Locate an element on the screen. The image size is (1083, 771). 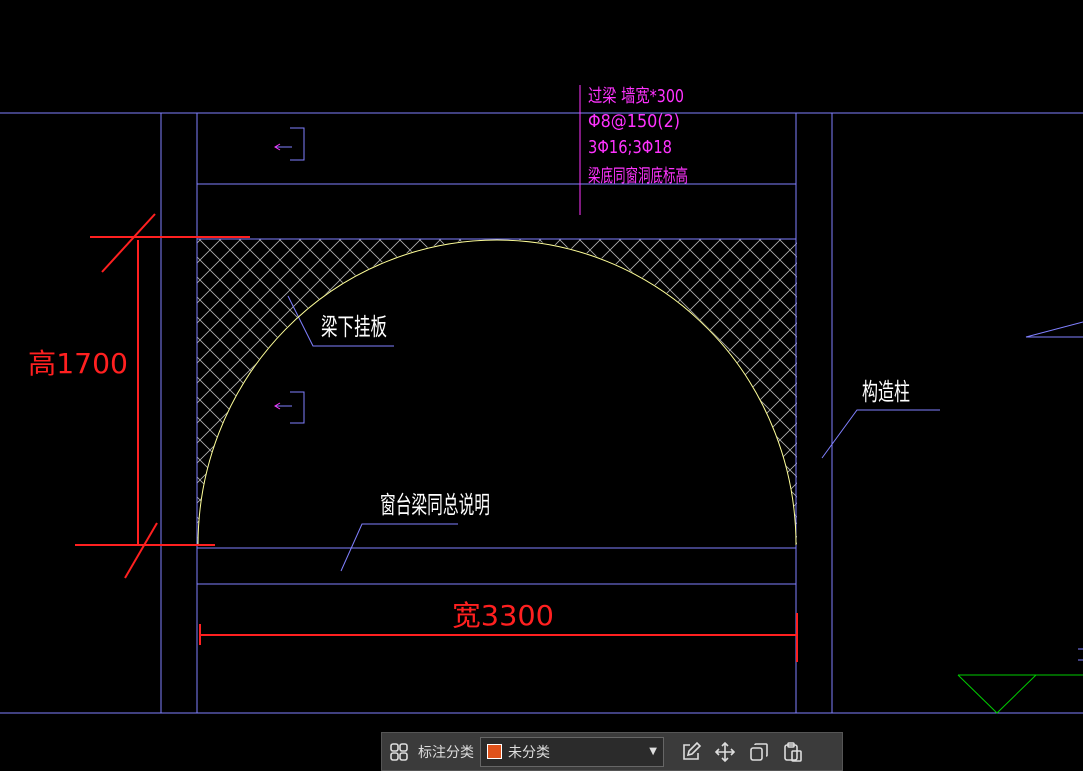
annotation-toolbar: 标注分类 未分类 ▼ is located at coordinates (612, 751).